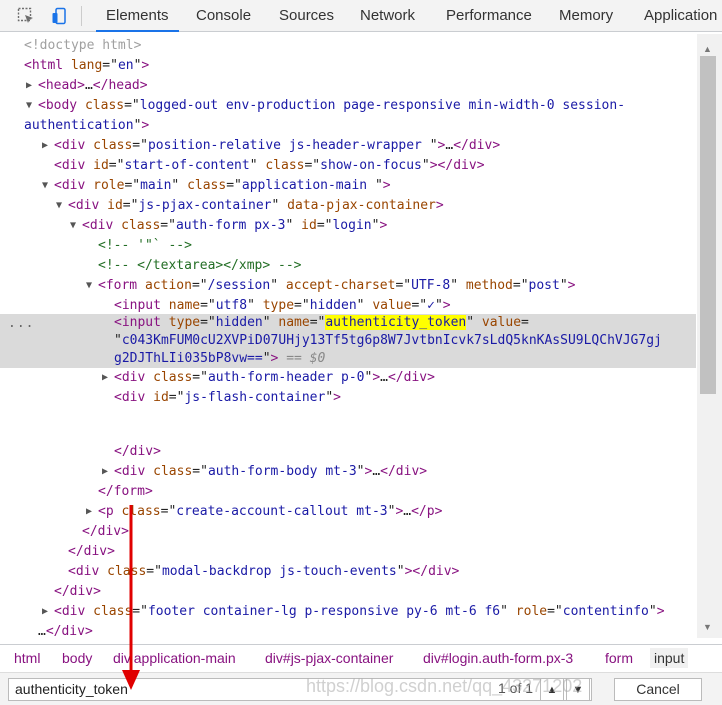 Image resolution: width=722 pixels, height=705 pixels. Describe the element at coordinates (348, 492) in the screenshot. I see `tree-node-close: </form>` at that location.